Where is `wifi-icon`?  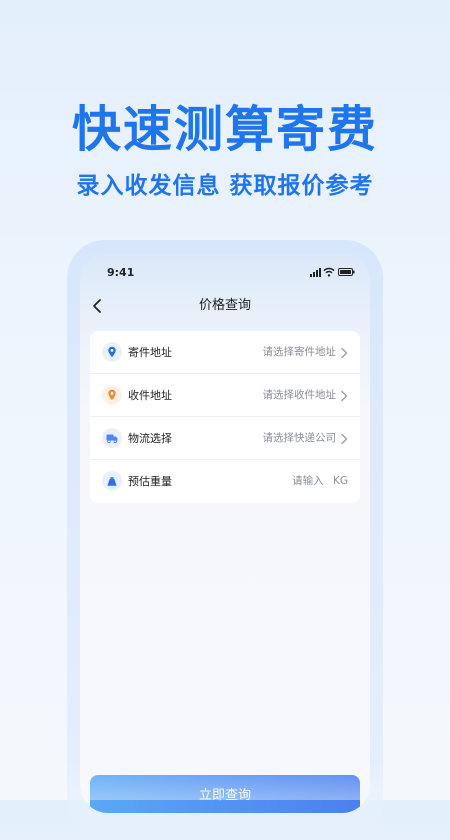
wifi-icon is located at coordinates (329, 272).